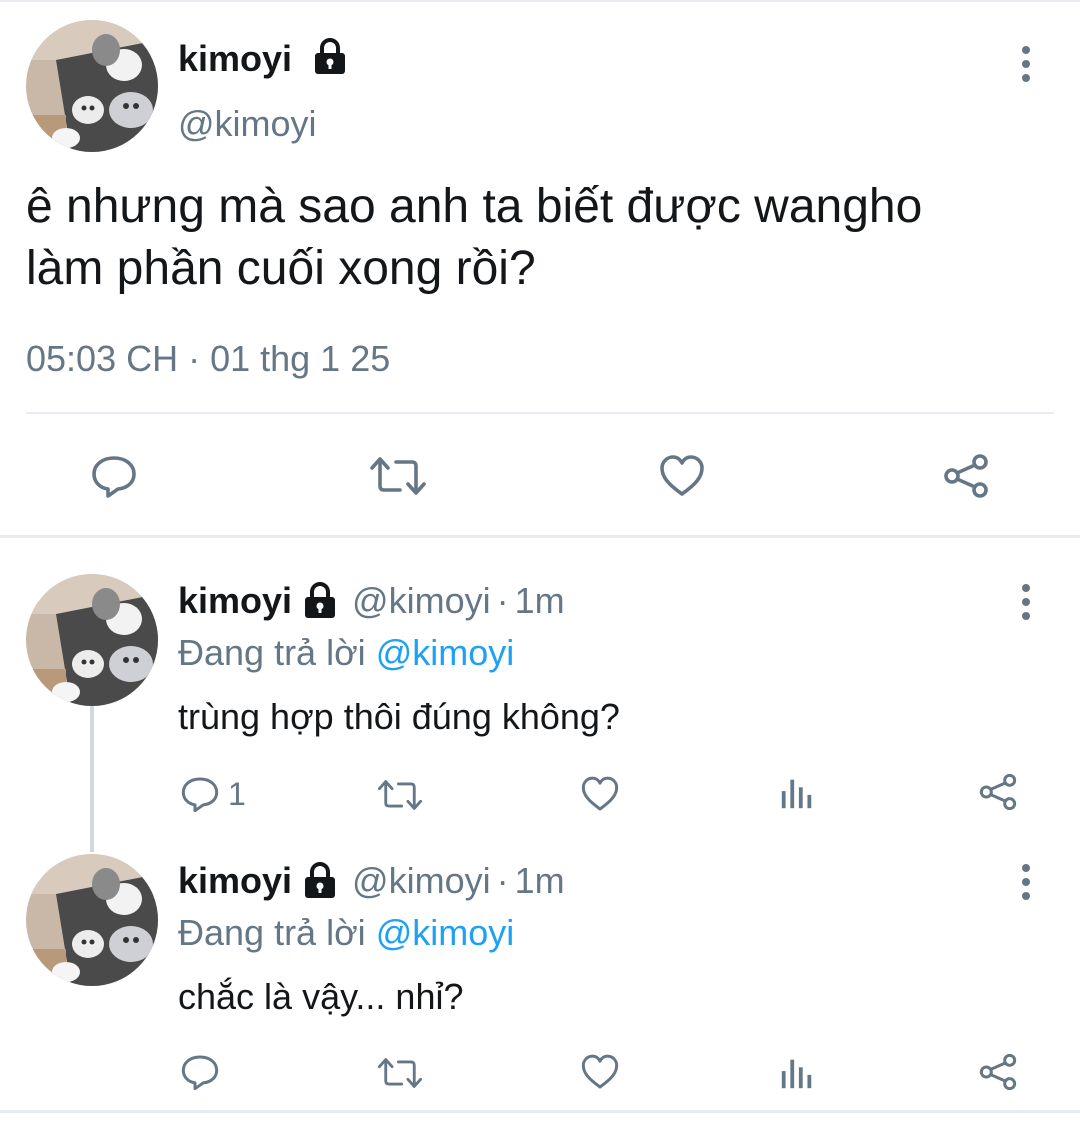 The height and width of the screenshot is (1123, 1080). What do you see at coordinates (540, 1) in the screenshot?
I see `top-divider` at bounding box center [540, 1].